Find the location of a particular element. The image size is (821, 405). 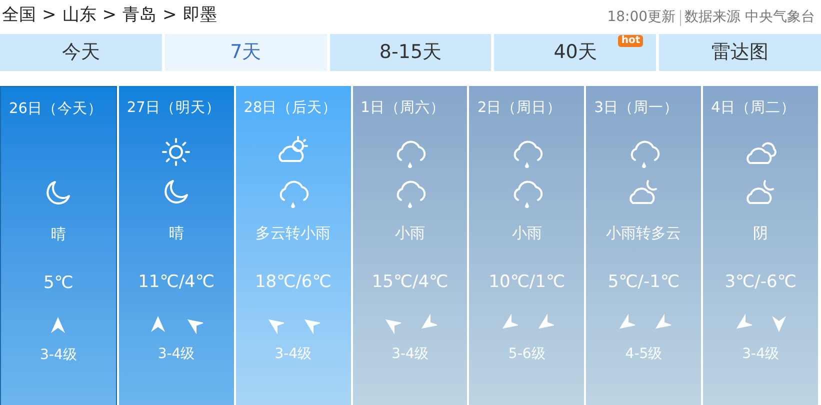

wind-level: 4-5级 is located at coordinates (643, 354).